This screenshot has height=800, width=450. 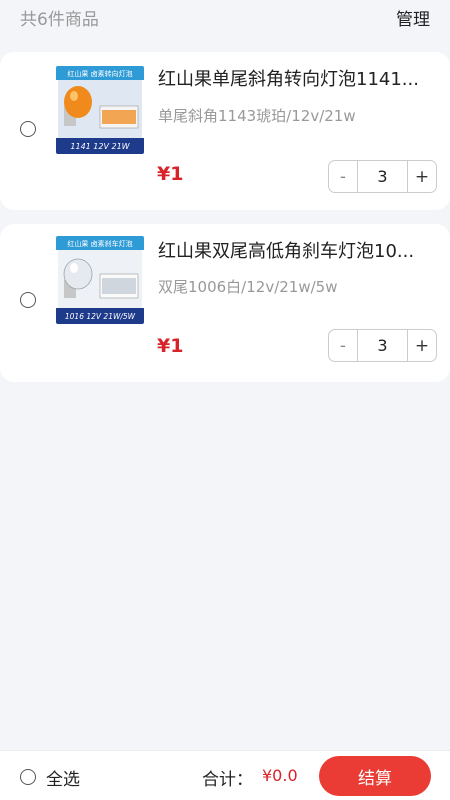 I want to click on manage-button: 管理, so click(x=413, y=17).